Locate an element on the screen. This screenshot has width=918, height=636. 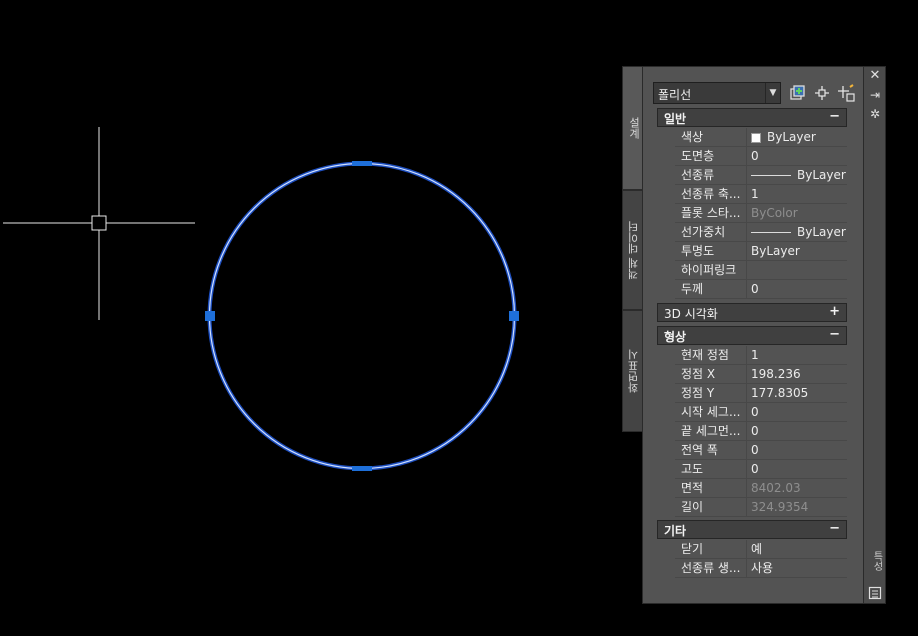
section-3d-visualization: 3D 시각화 + is located at coordinates (752, 312).